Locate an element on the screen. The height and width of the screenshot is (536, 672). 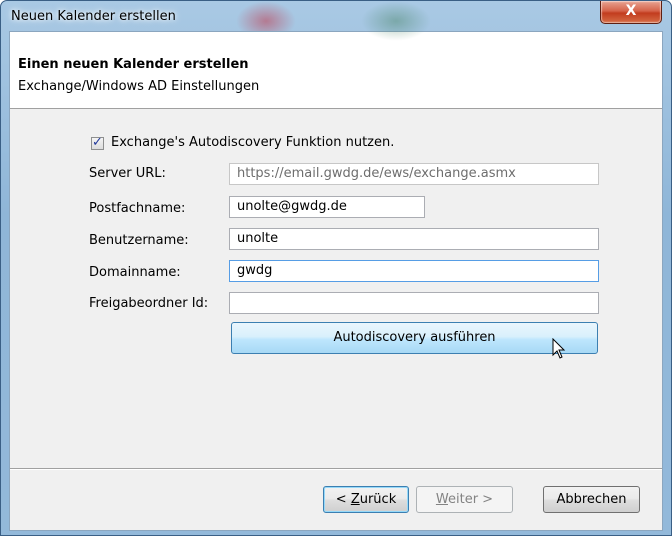
next-button-rest: eiter > is located at coordinates (471, 499).